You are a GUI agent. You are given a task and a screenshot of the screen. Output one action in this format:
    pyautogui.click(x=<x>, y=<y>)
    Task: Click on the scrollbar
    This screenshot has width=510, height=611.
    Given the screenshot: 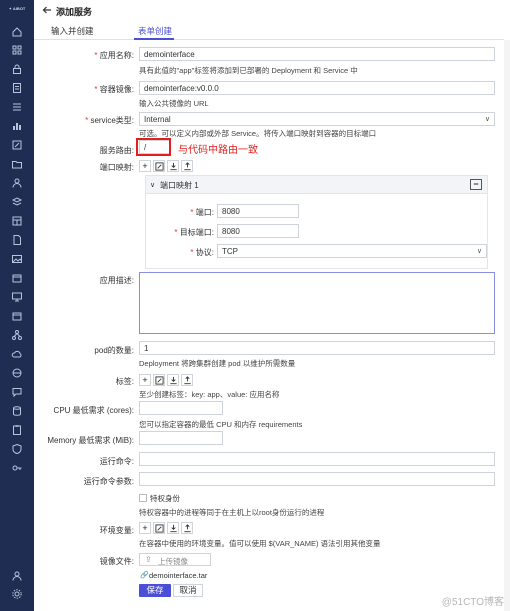 What is the action you would take?
    pyautogui.click(x=507, y=325)
    